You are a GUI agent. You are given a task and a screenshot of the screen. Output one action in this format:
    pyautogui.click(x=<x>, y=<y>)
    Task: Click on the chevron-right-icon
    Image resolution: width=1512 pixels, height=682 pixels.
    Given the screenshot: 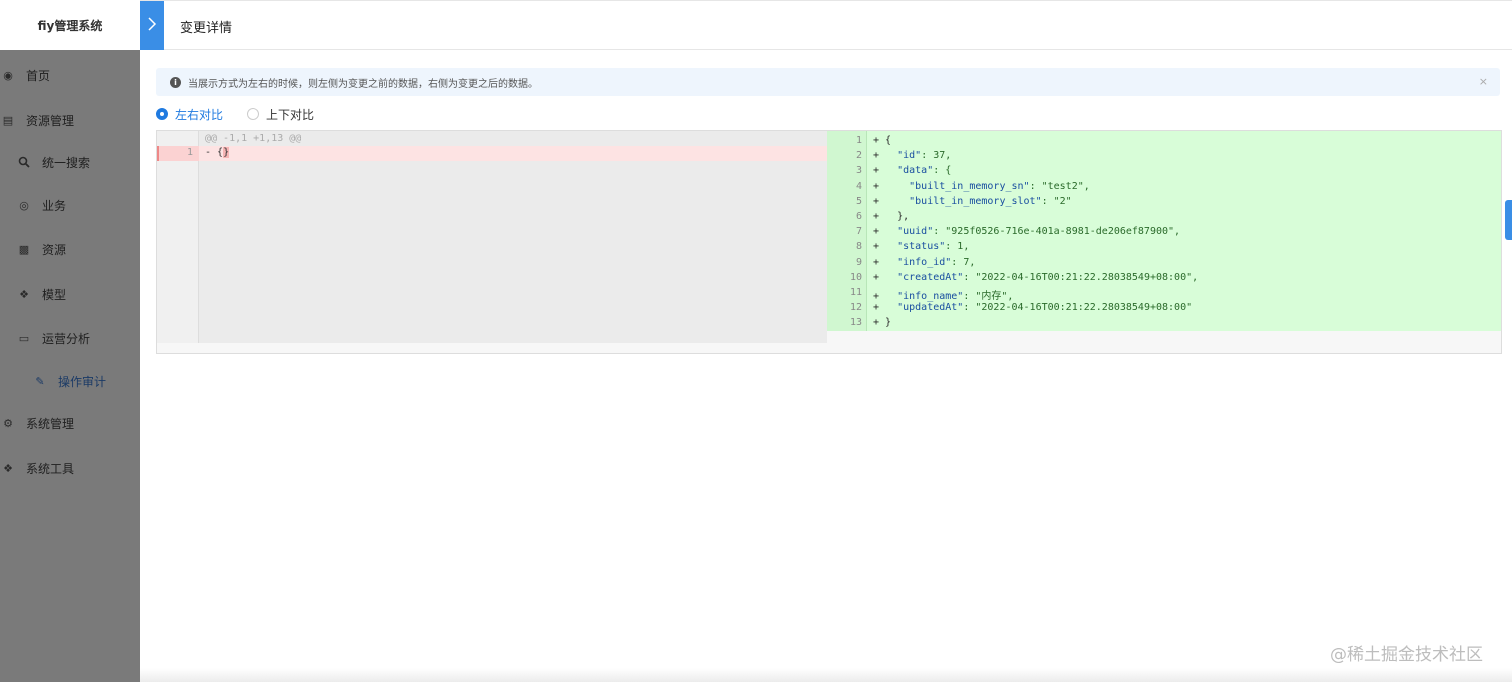 What is the action you would take?
    pyautogui.click(x=152, y=25)
    